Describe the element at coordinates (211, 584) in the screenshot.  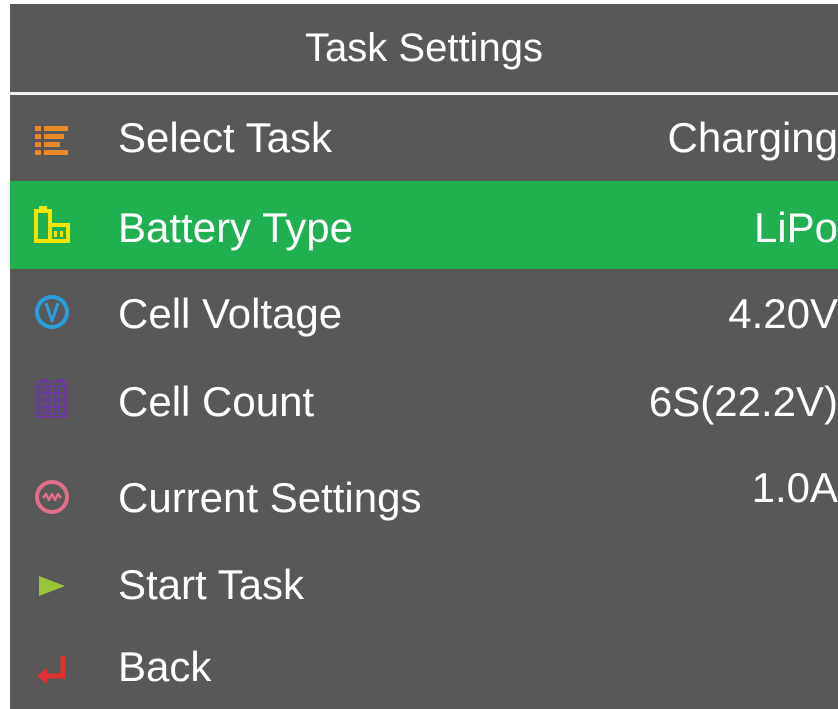
I see `start-task-label: Start Task` at that location.